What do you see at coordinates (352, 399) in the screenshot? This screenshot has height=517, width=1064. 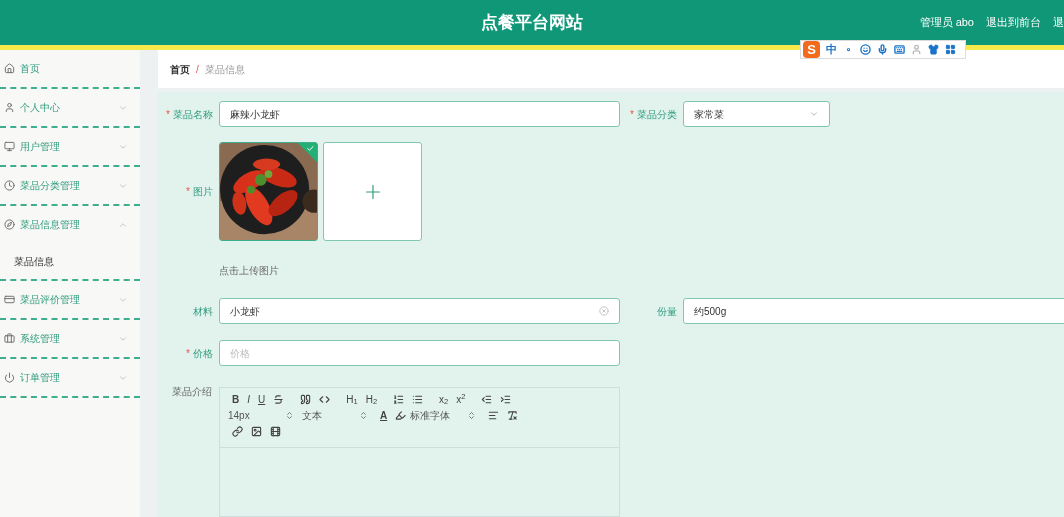 I see `editor-tool: H$_{1}$` at bounding box center [352, 399].